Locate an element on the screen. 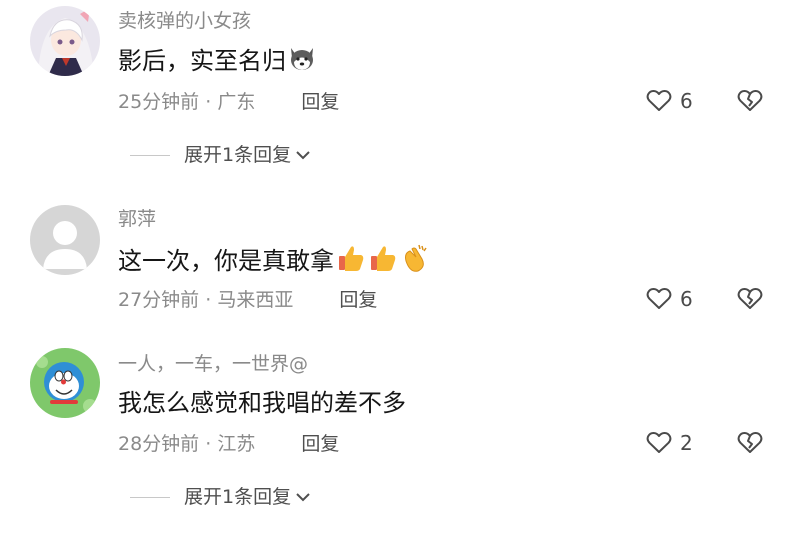 This screenshot has width=800, height=537. husky-dog-face-icon is located at coordinates (302, 62).